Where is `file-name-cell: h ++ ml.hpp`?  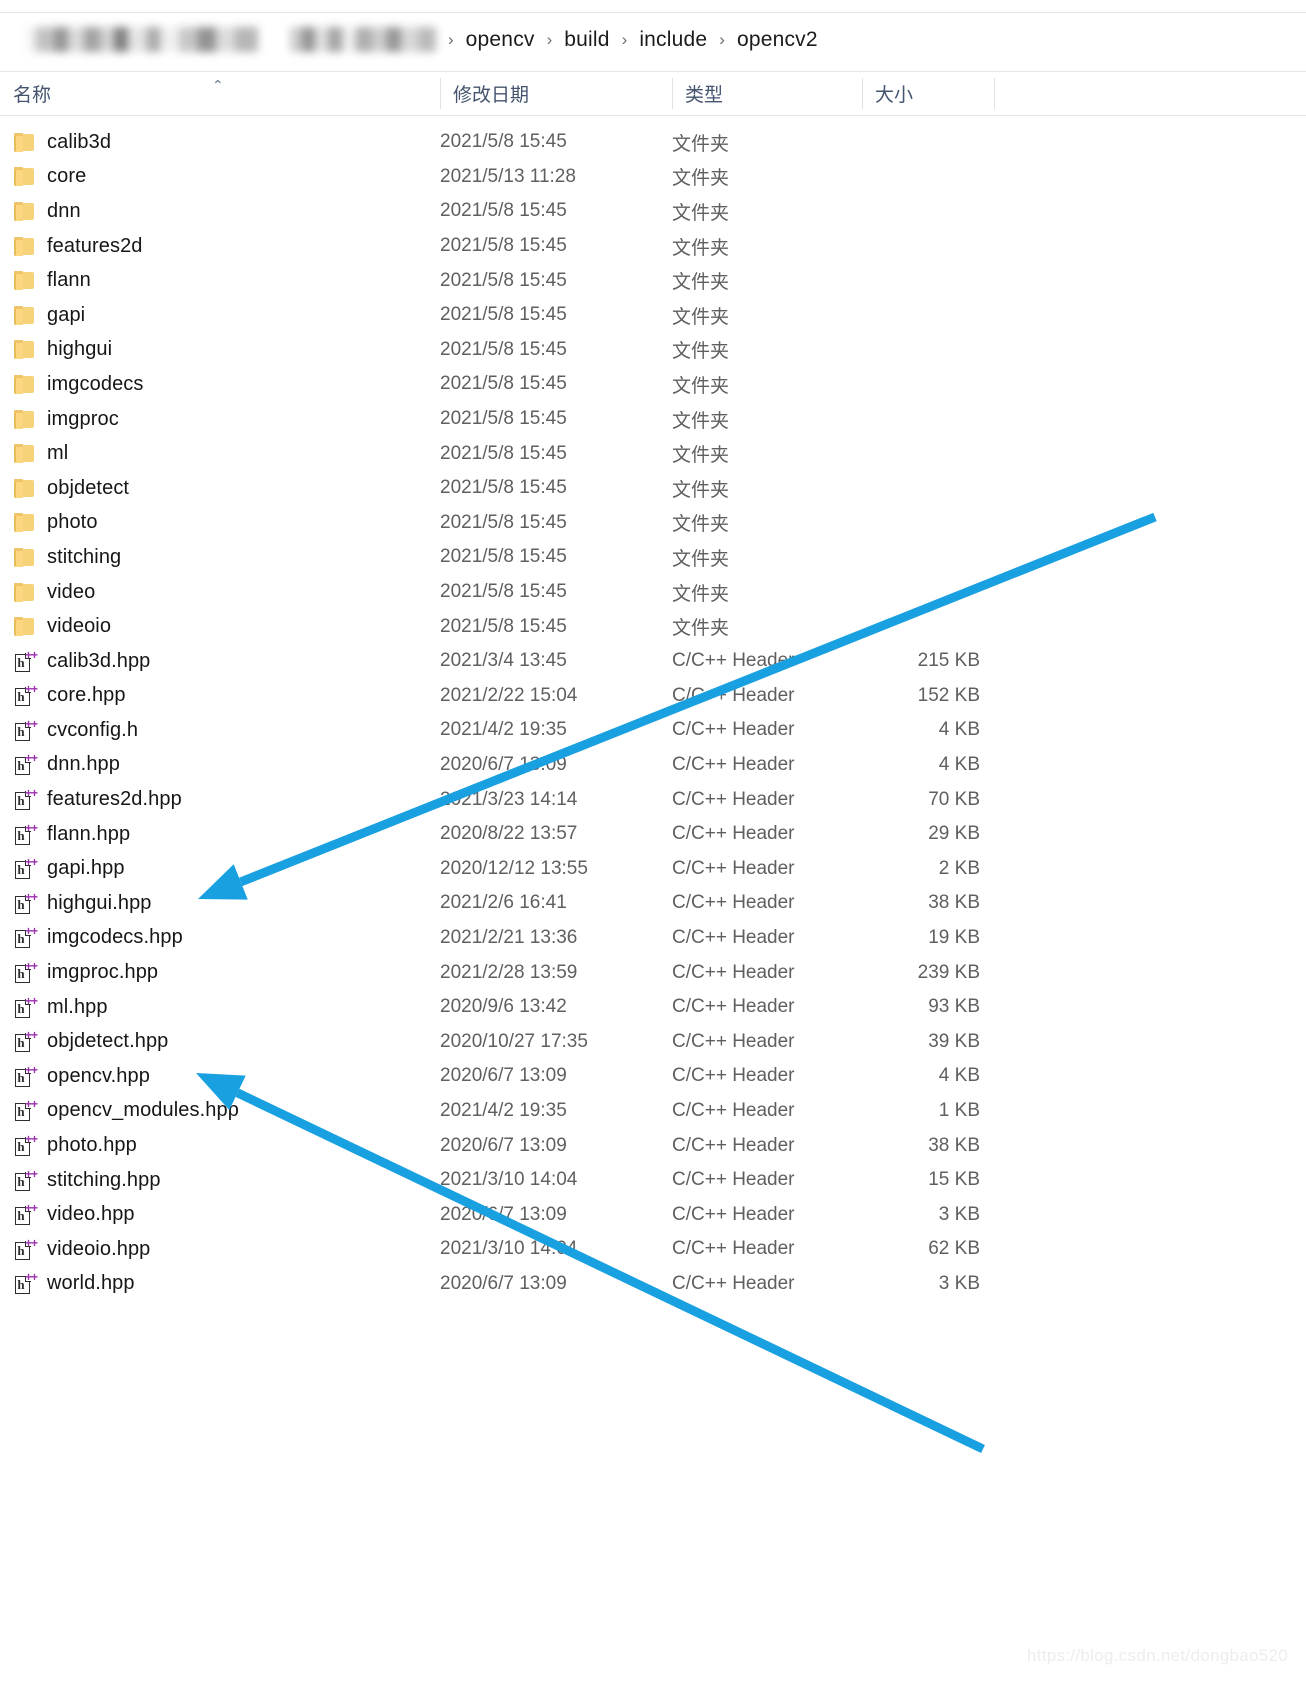
file-name-cell: h ++ ml.hpp is located at coordinates (61, 1007).